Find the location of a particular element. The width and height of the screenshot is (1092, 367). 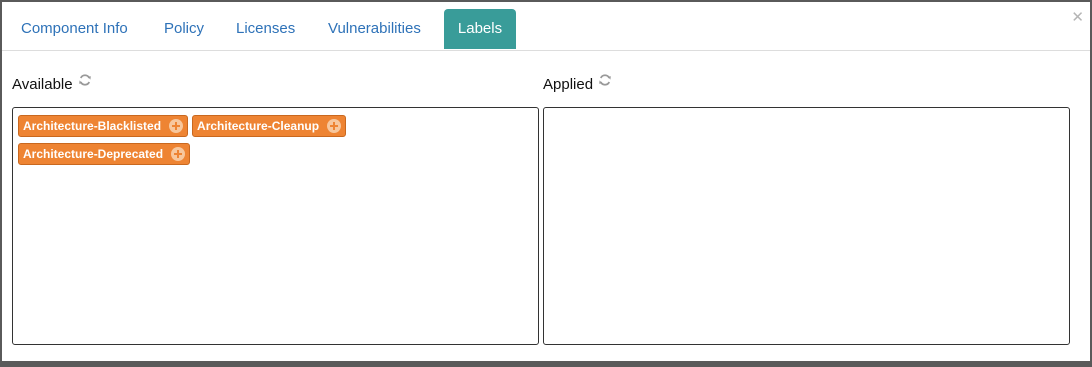

label-chip-text: Architecture-Cleanup is located at coordinates (258, 126).